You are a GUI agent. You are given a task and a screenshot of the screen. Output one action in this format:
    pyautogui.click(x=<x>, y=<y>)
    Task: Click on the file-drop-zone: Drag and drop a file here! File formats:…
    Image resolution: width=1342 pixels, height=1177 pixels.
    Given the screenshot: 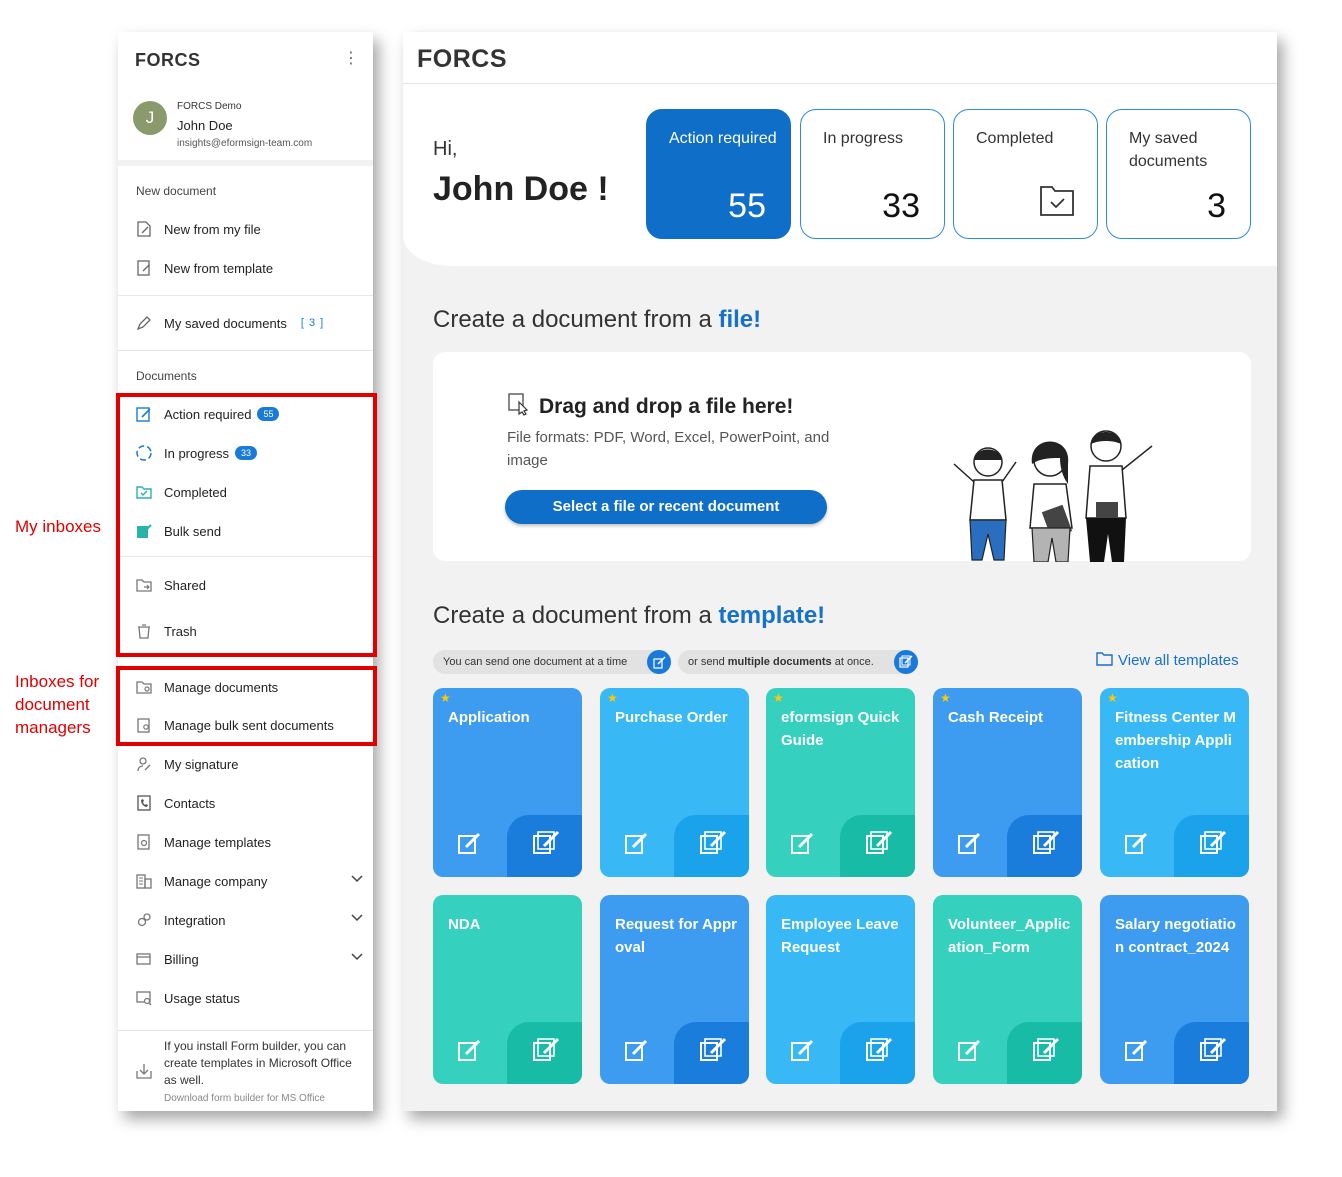 What is the action you would take?
    pyautogui.click(x=842, y=457)
    